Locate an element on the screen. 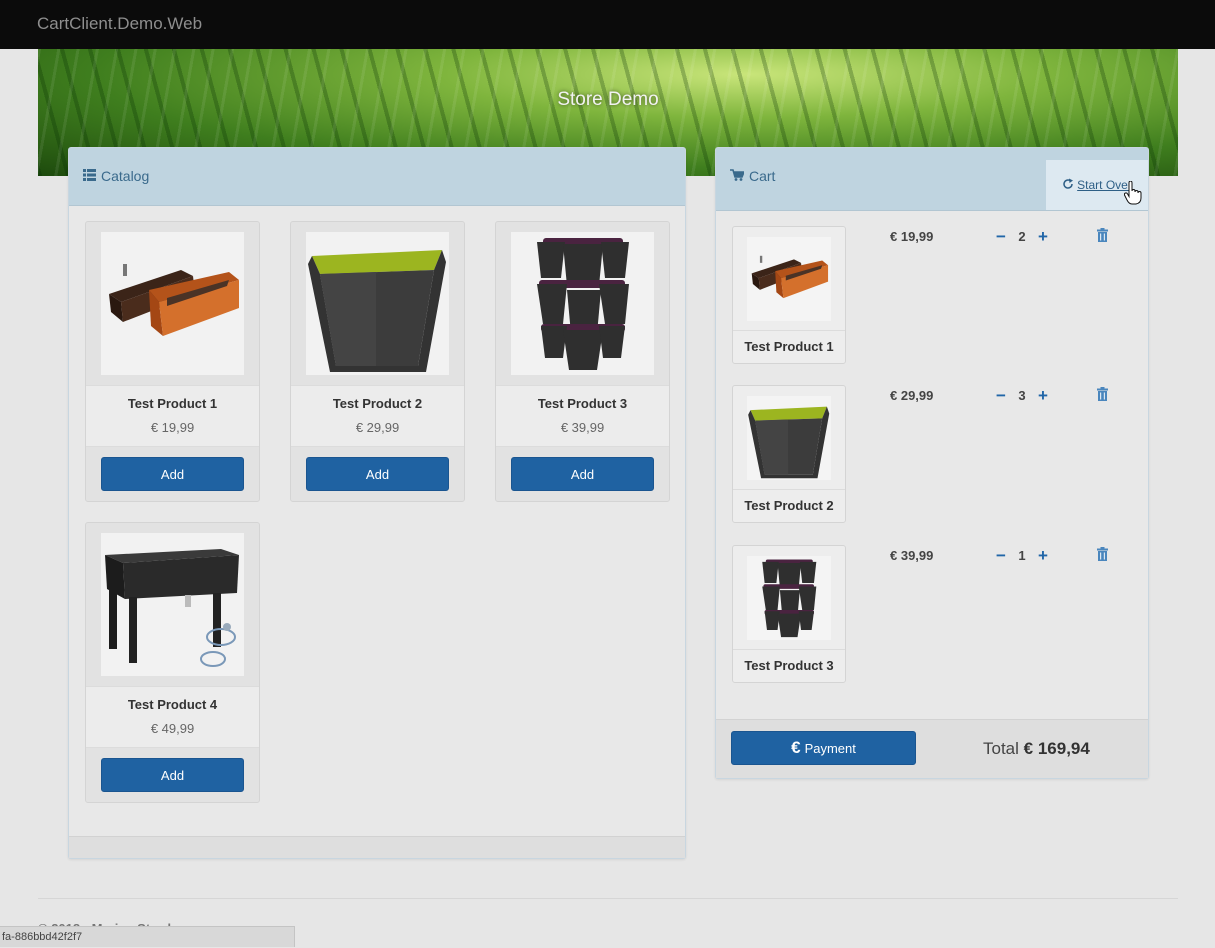 This screenshot has width=1215, height=948. quantity-stepper: − 1 + is located at coordinates (1022, 555).